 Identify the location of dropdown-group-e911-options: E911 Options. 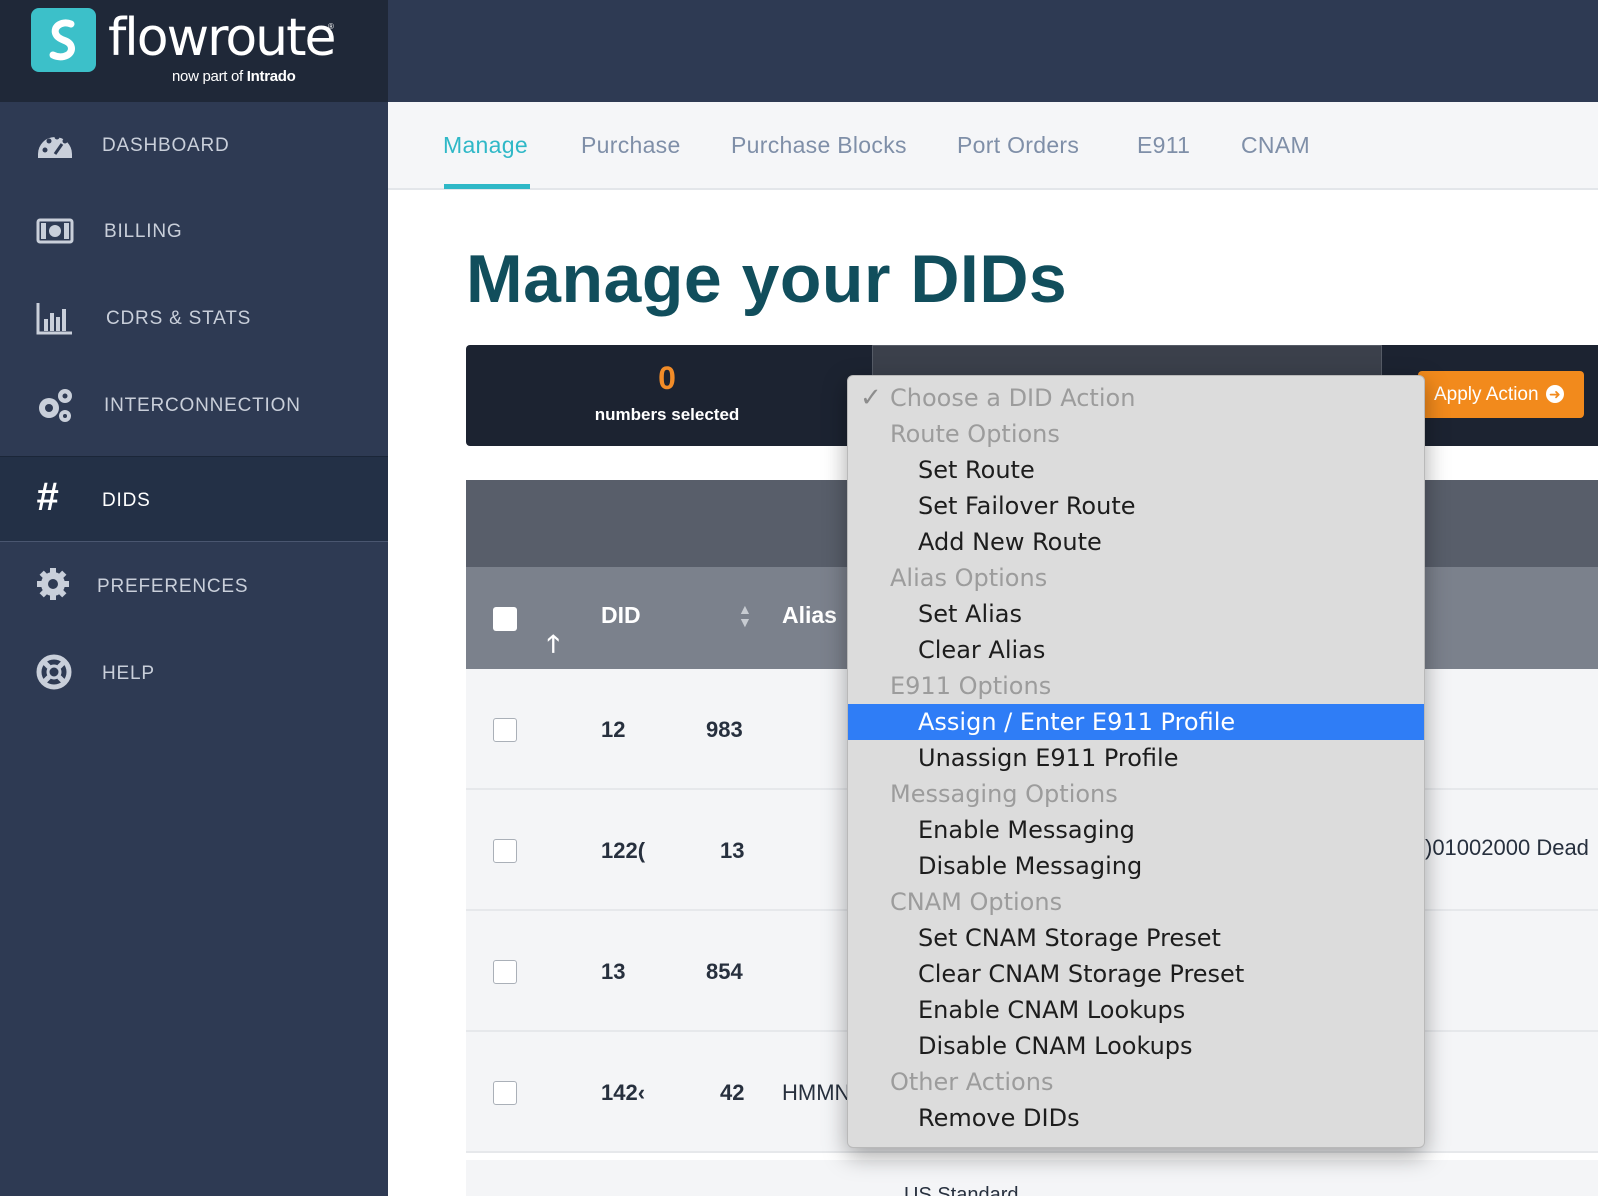
(971, 686).